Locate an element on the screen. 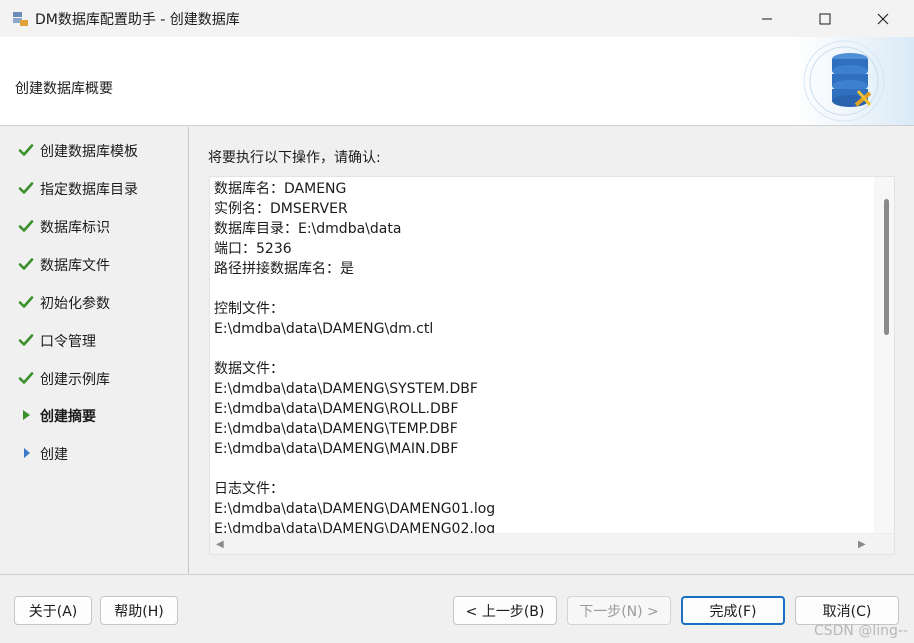 Image resolution: width=914 pixels, height=643 pixels. step-item: 创建数据库模板 is located at coordinates (94, 150).